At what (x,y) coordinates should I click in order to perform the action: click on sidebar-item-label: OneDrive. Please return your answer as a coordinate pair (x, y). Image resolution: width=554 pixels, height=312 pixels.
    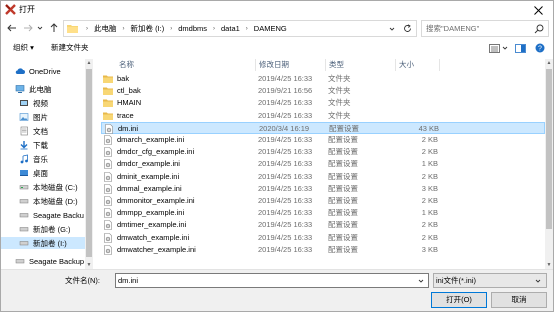
    Looking at the image, I should click on (45, 71).